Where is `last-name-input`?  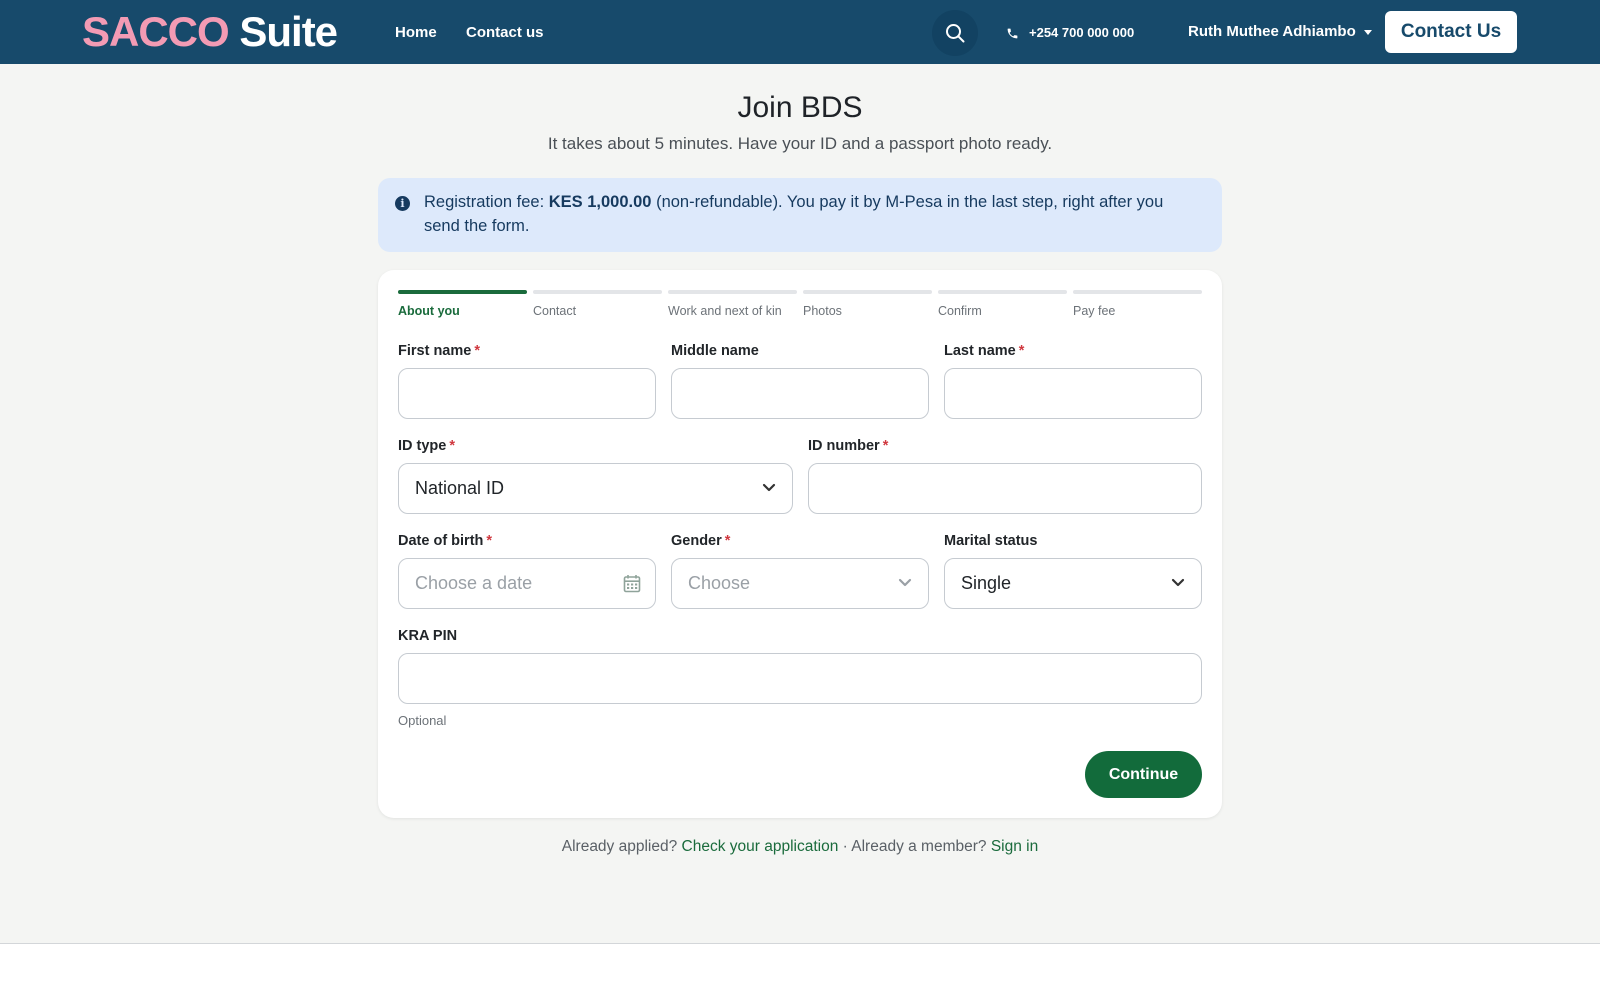 last-name-input is located at coordinates (1073, 393).